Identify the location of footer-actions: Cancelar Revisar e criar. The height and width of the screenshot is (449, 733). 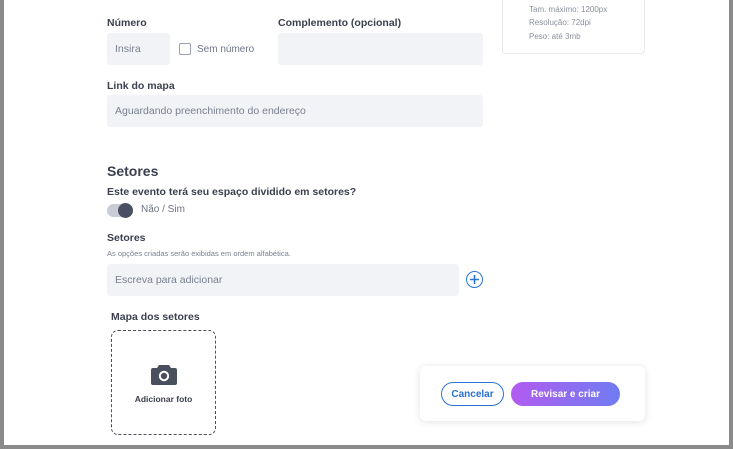
(532, 393).